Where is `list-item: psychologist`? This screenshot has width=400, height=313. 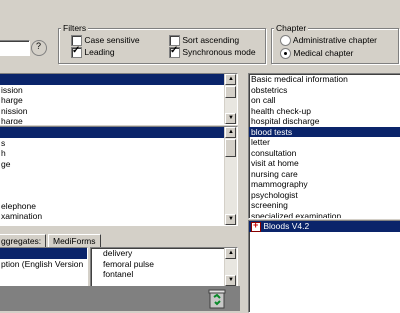
list-item: psychologist is located at coordinates (324, 195).